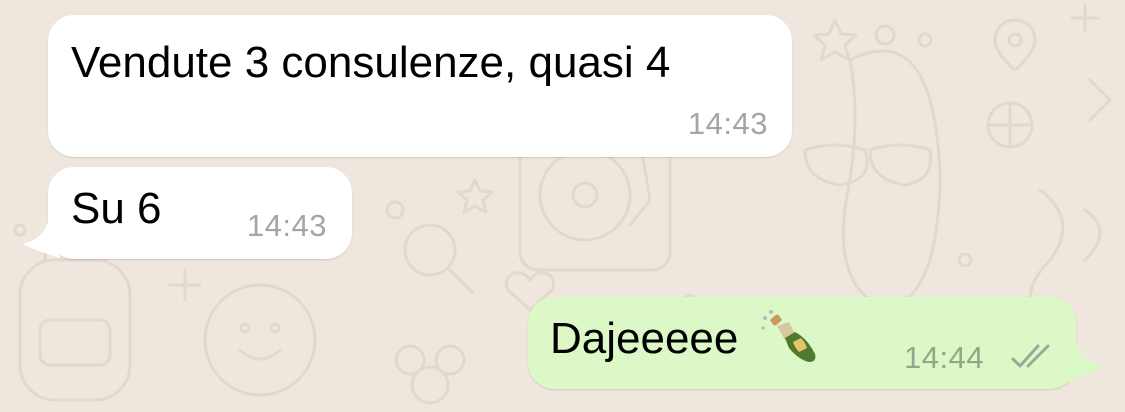  I want to click on message-text: Dajeeeee, so click(684, 337).